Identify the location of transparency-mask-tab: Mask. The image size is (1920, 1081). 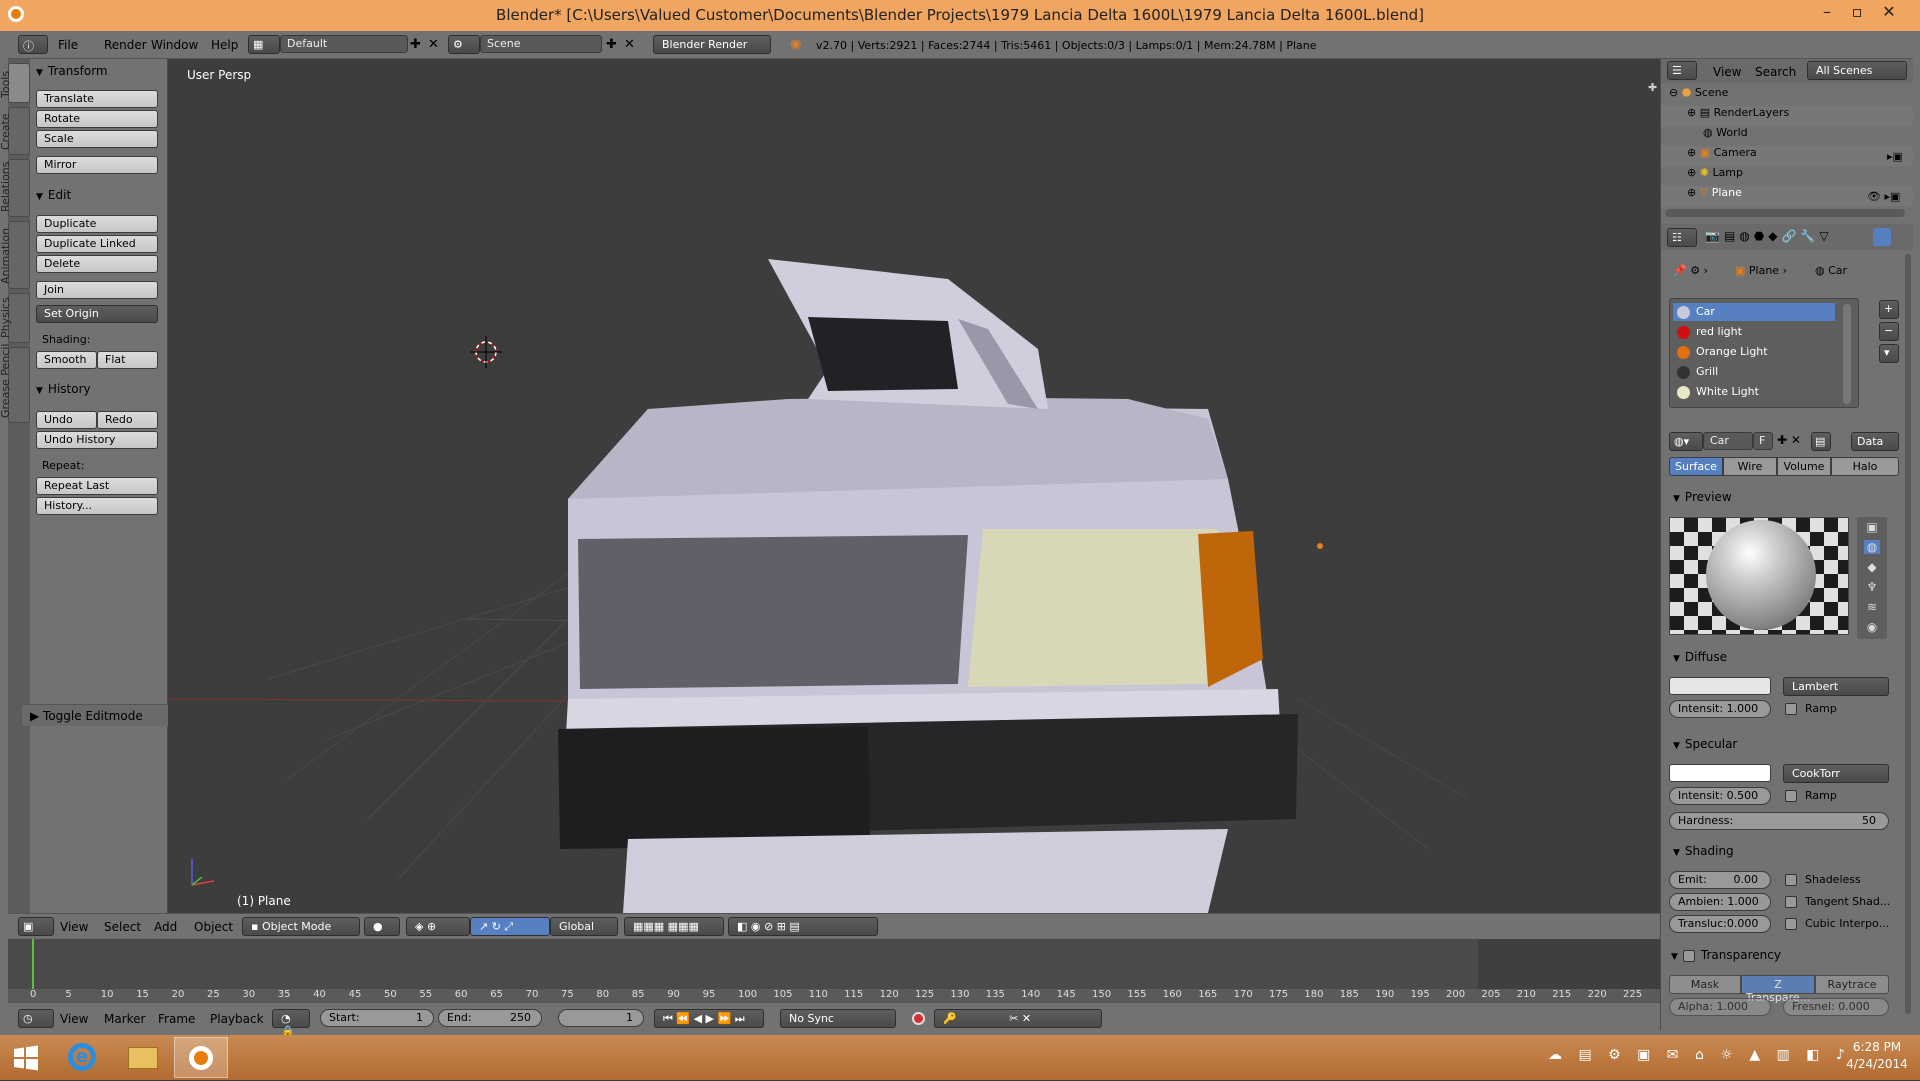
(1705, 984).